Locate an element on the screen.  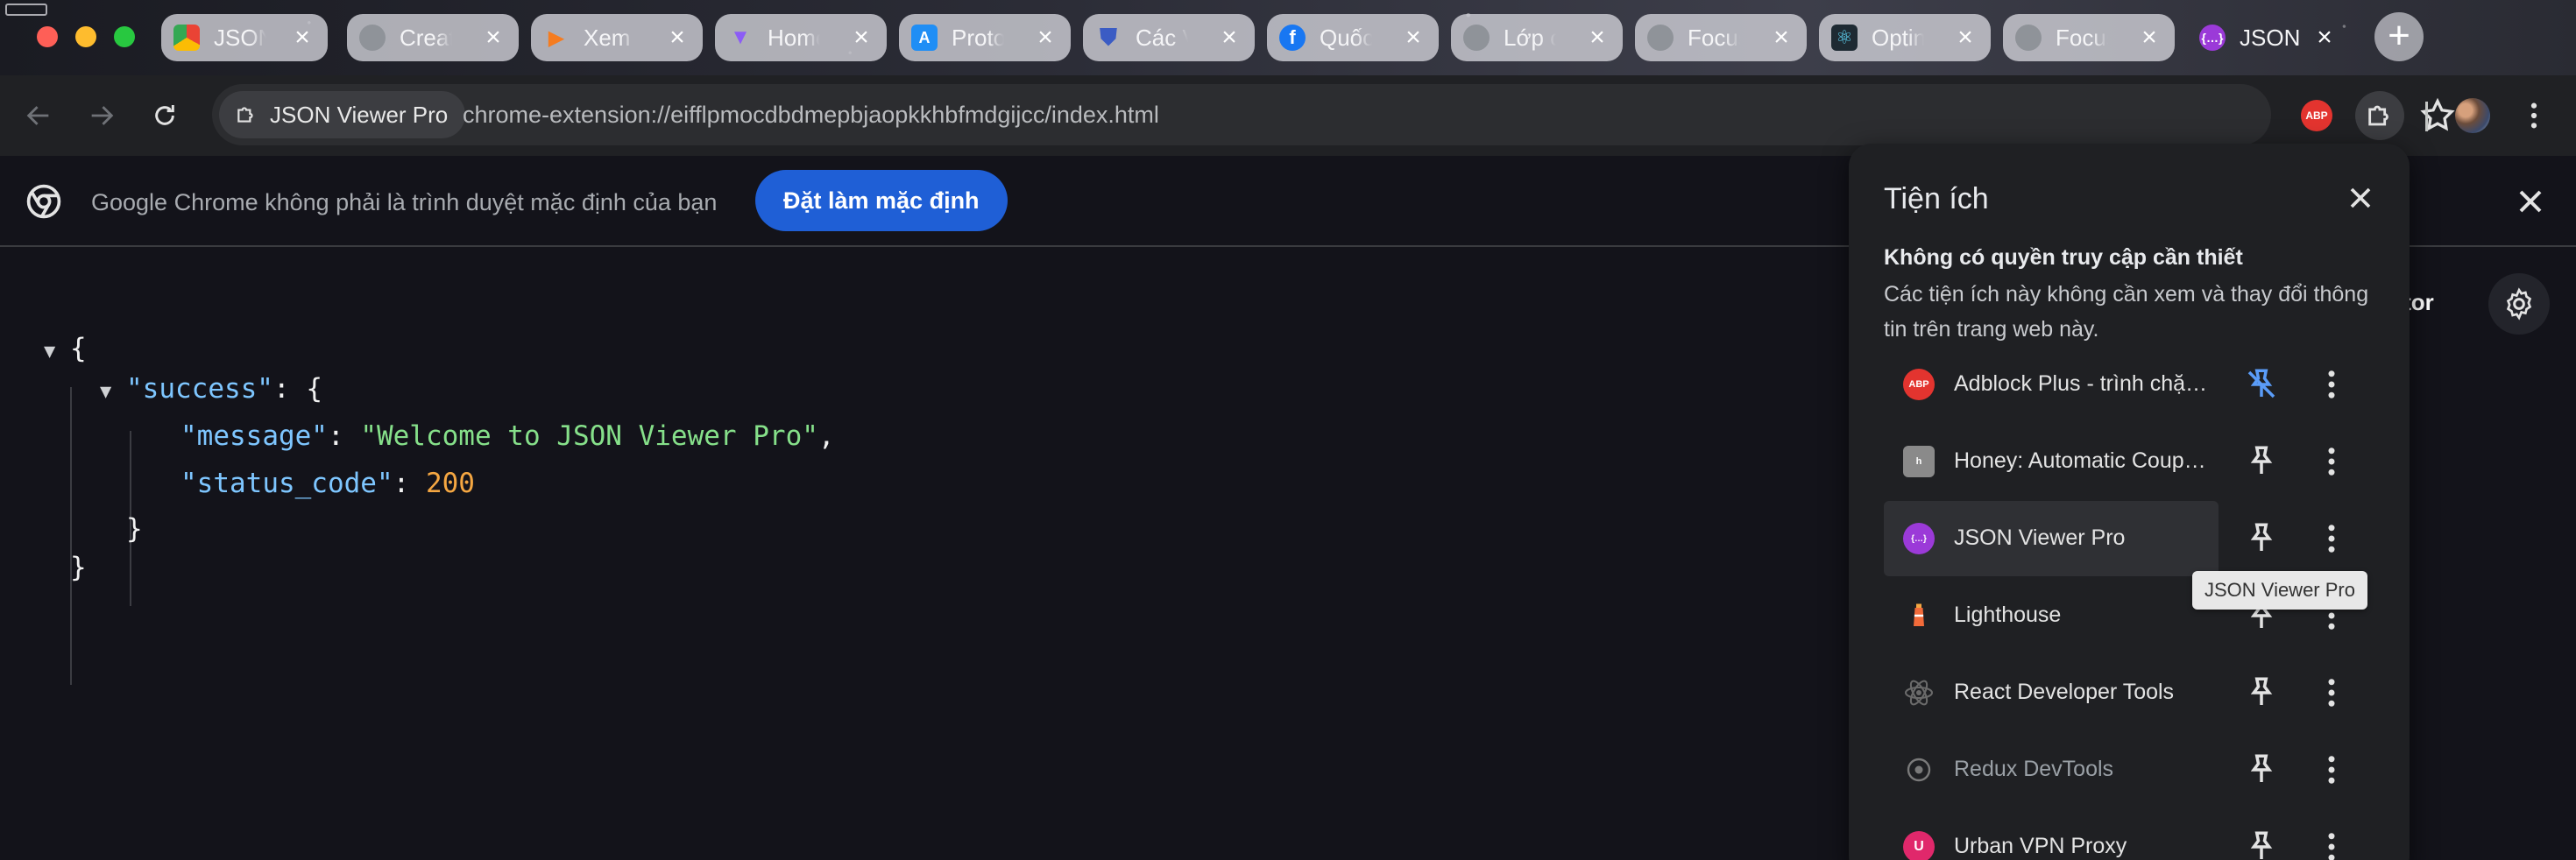
tab-title: Quốc is located at coordinates (1346, 38).